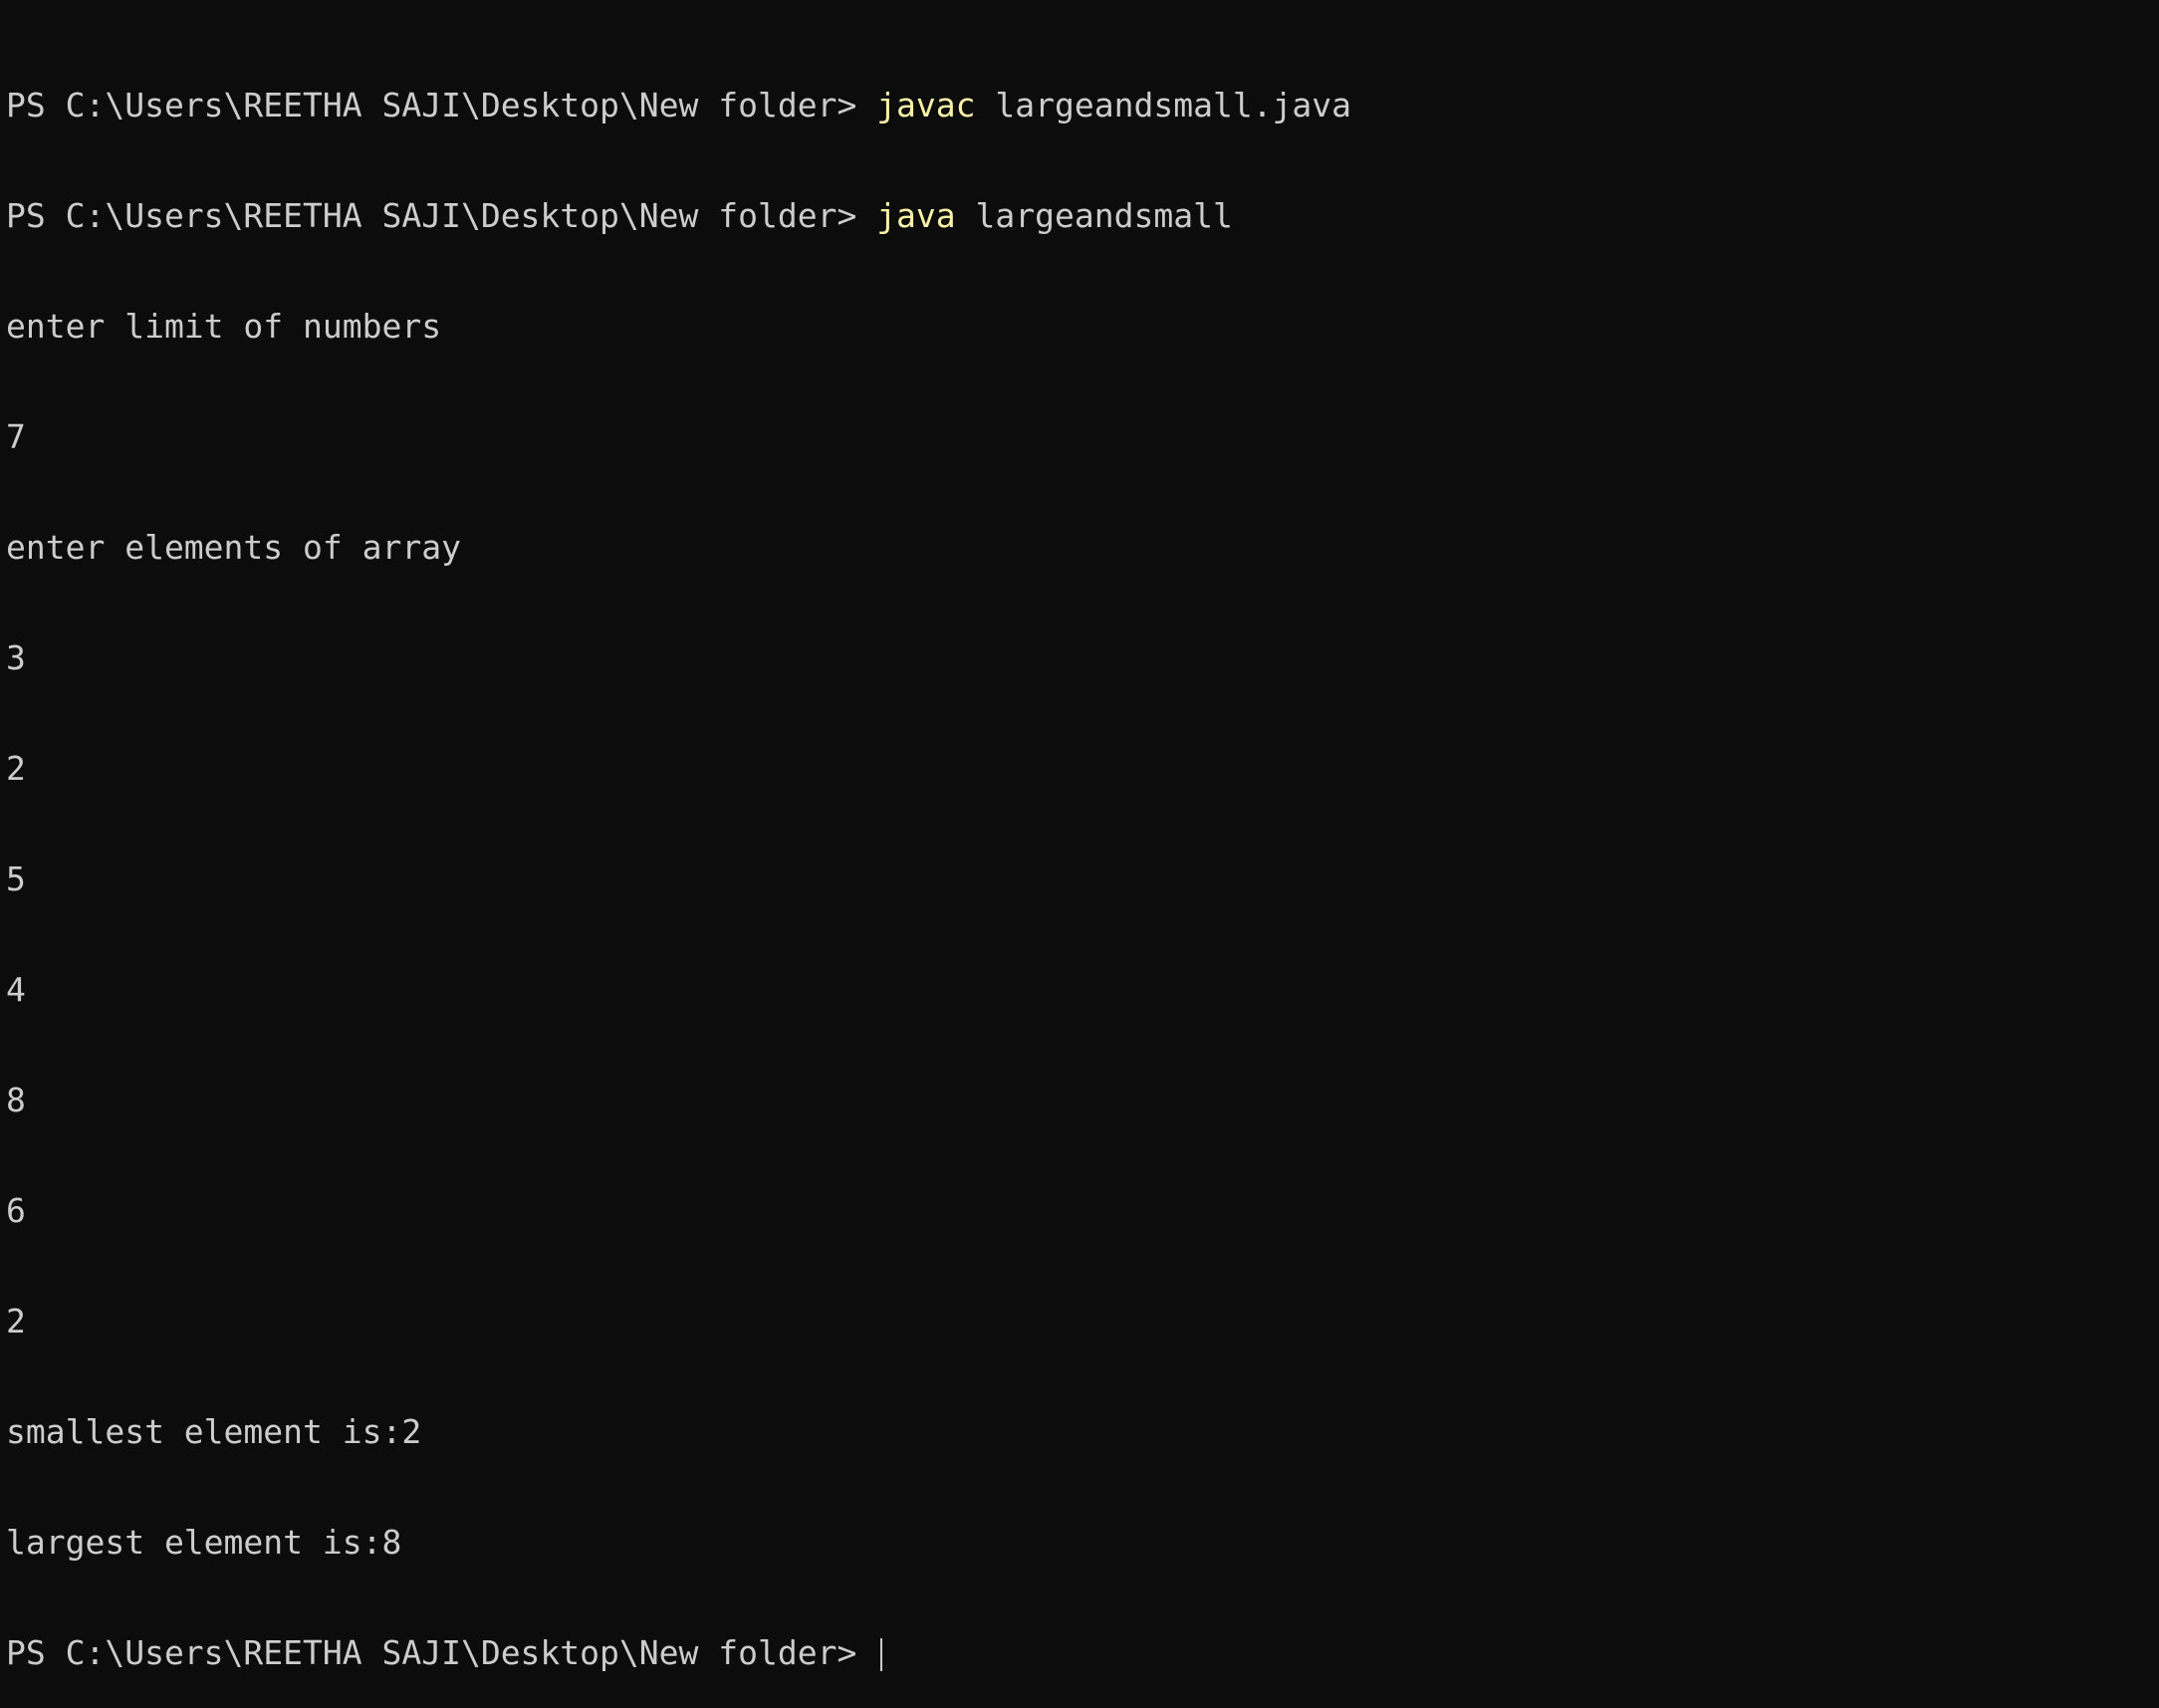 This screenshot has width=2159, height=1708. What do you see at coordinates (1104, 215) in the screenshot?
I see `command-args: largeandsmall` at bounding box center [1104, 215].